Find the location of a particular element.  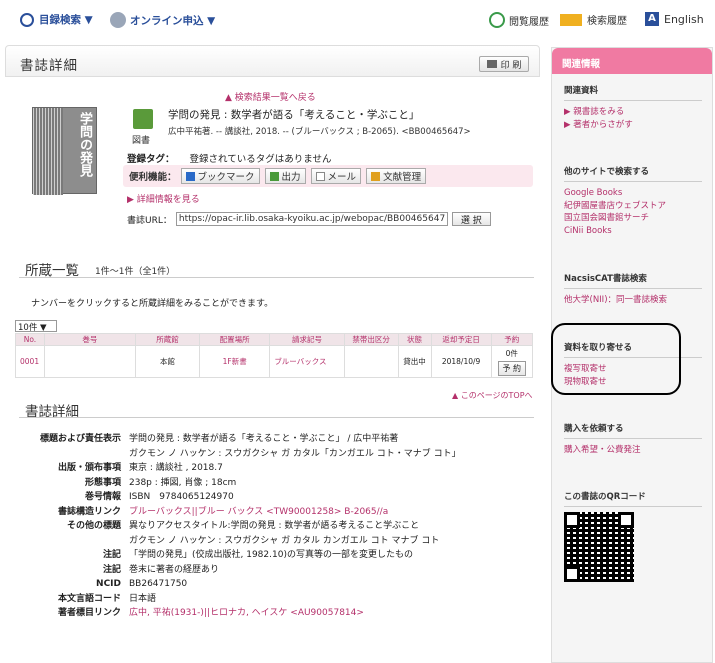

detail-row: 注記 「学問の発見」(佼成出版社, 1982.10)の写真等の一部を変更したもの is located at coordinates (272, 555).